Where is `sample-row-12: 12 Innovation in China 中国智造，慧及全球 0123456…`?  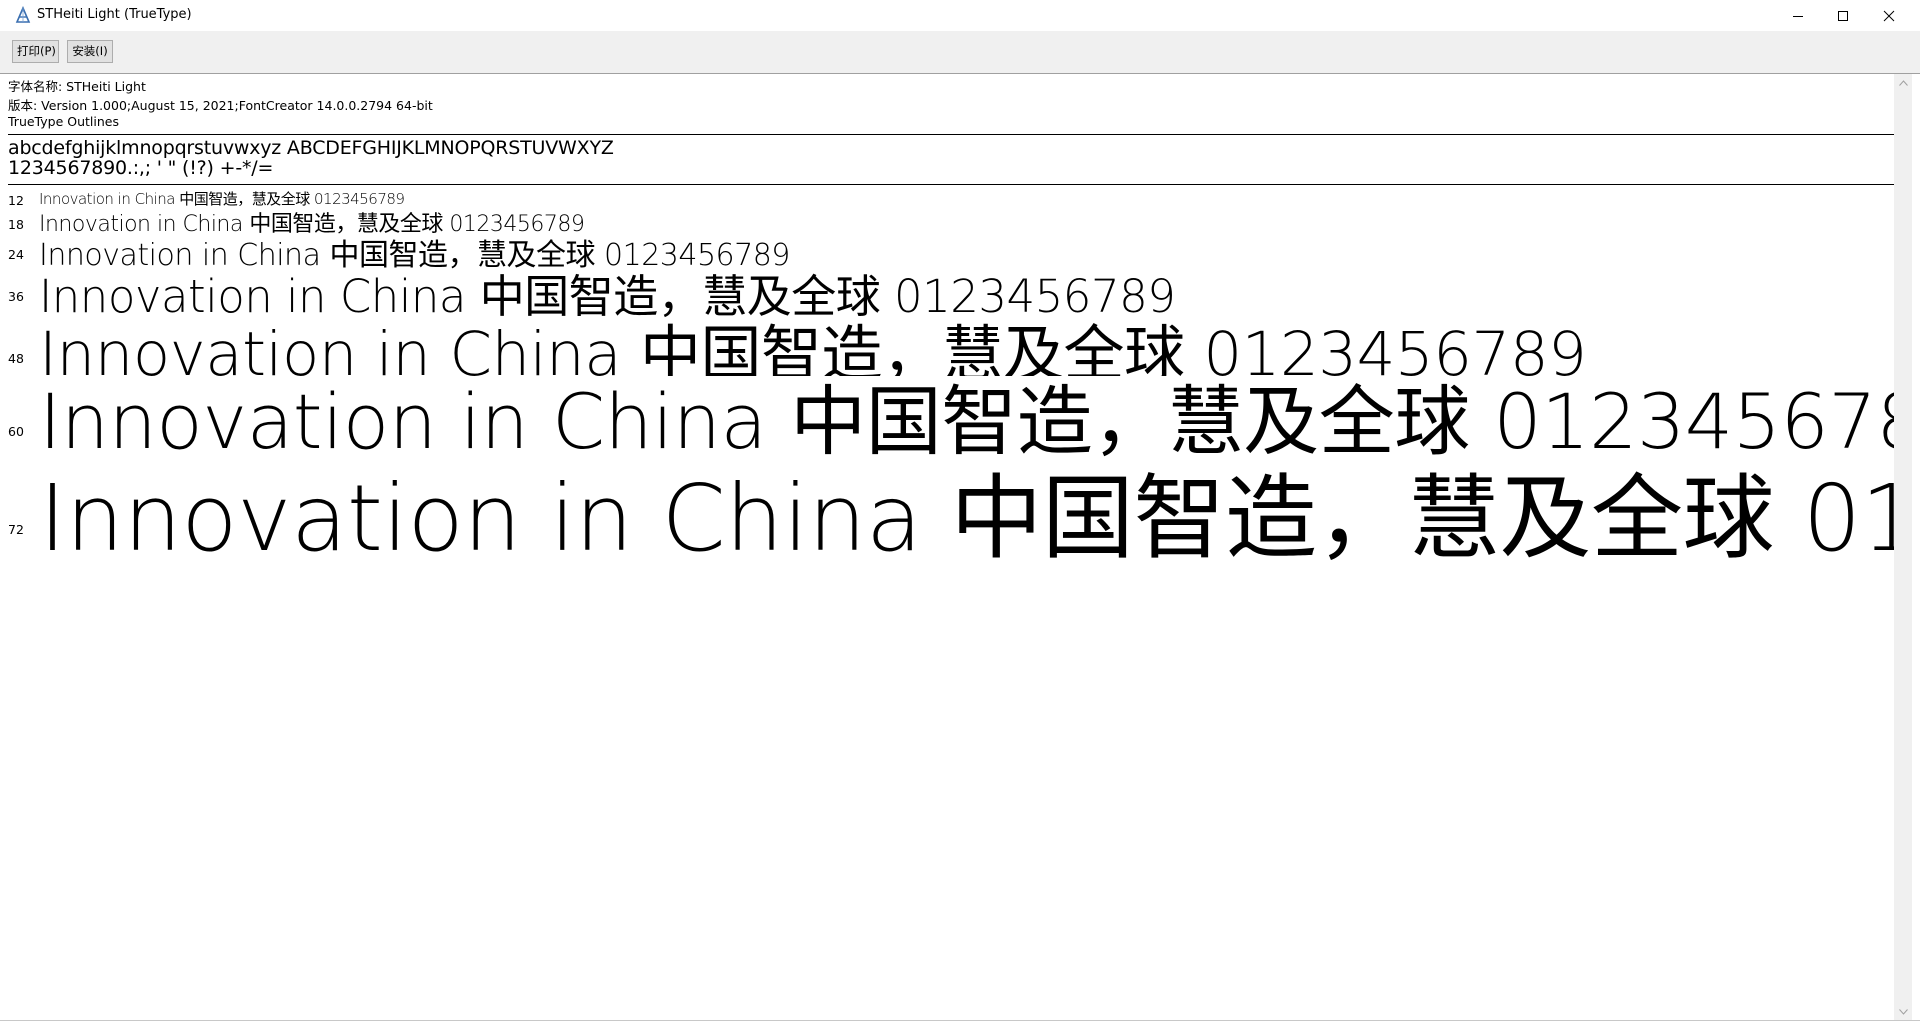 sample-row-12: 12 Innovation in China 中国智造，慧及全球 0123456… is located at coordinates (951, 198).